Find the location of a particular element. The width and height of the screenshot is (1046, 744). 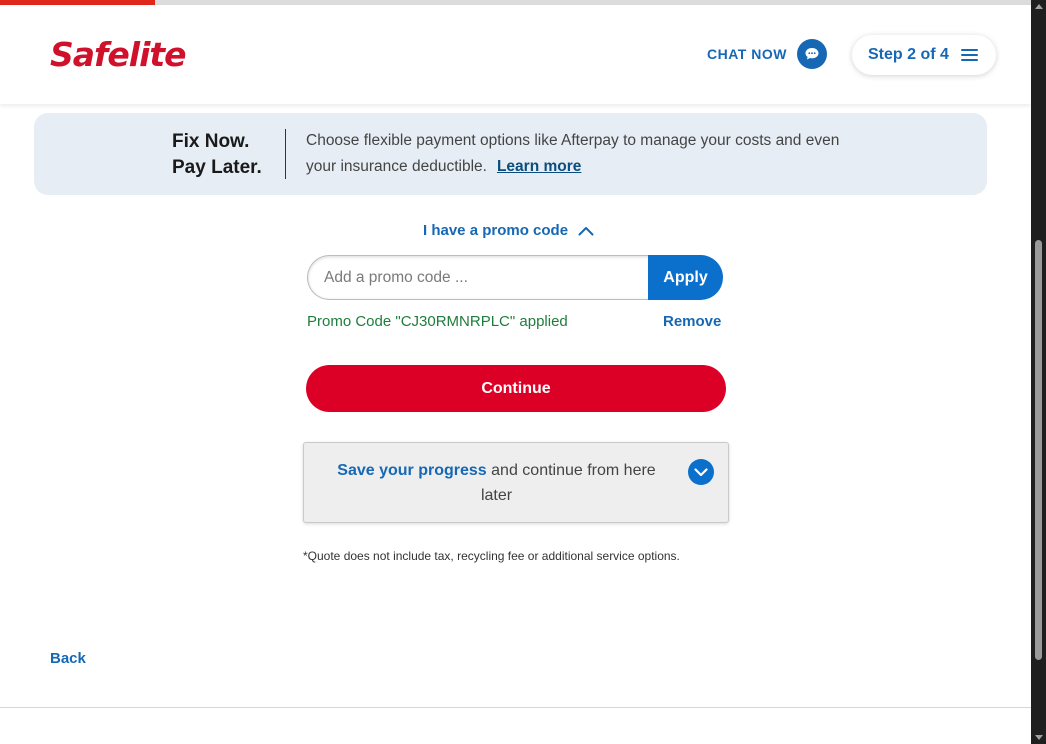

step-indicator-menu-button: Step 2 of 4 is located at coordinates (924, 55).